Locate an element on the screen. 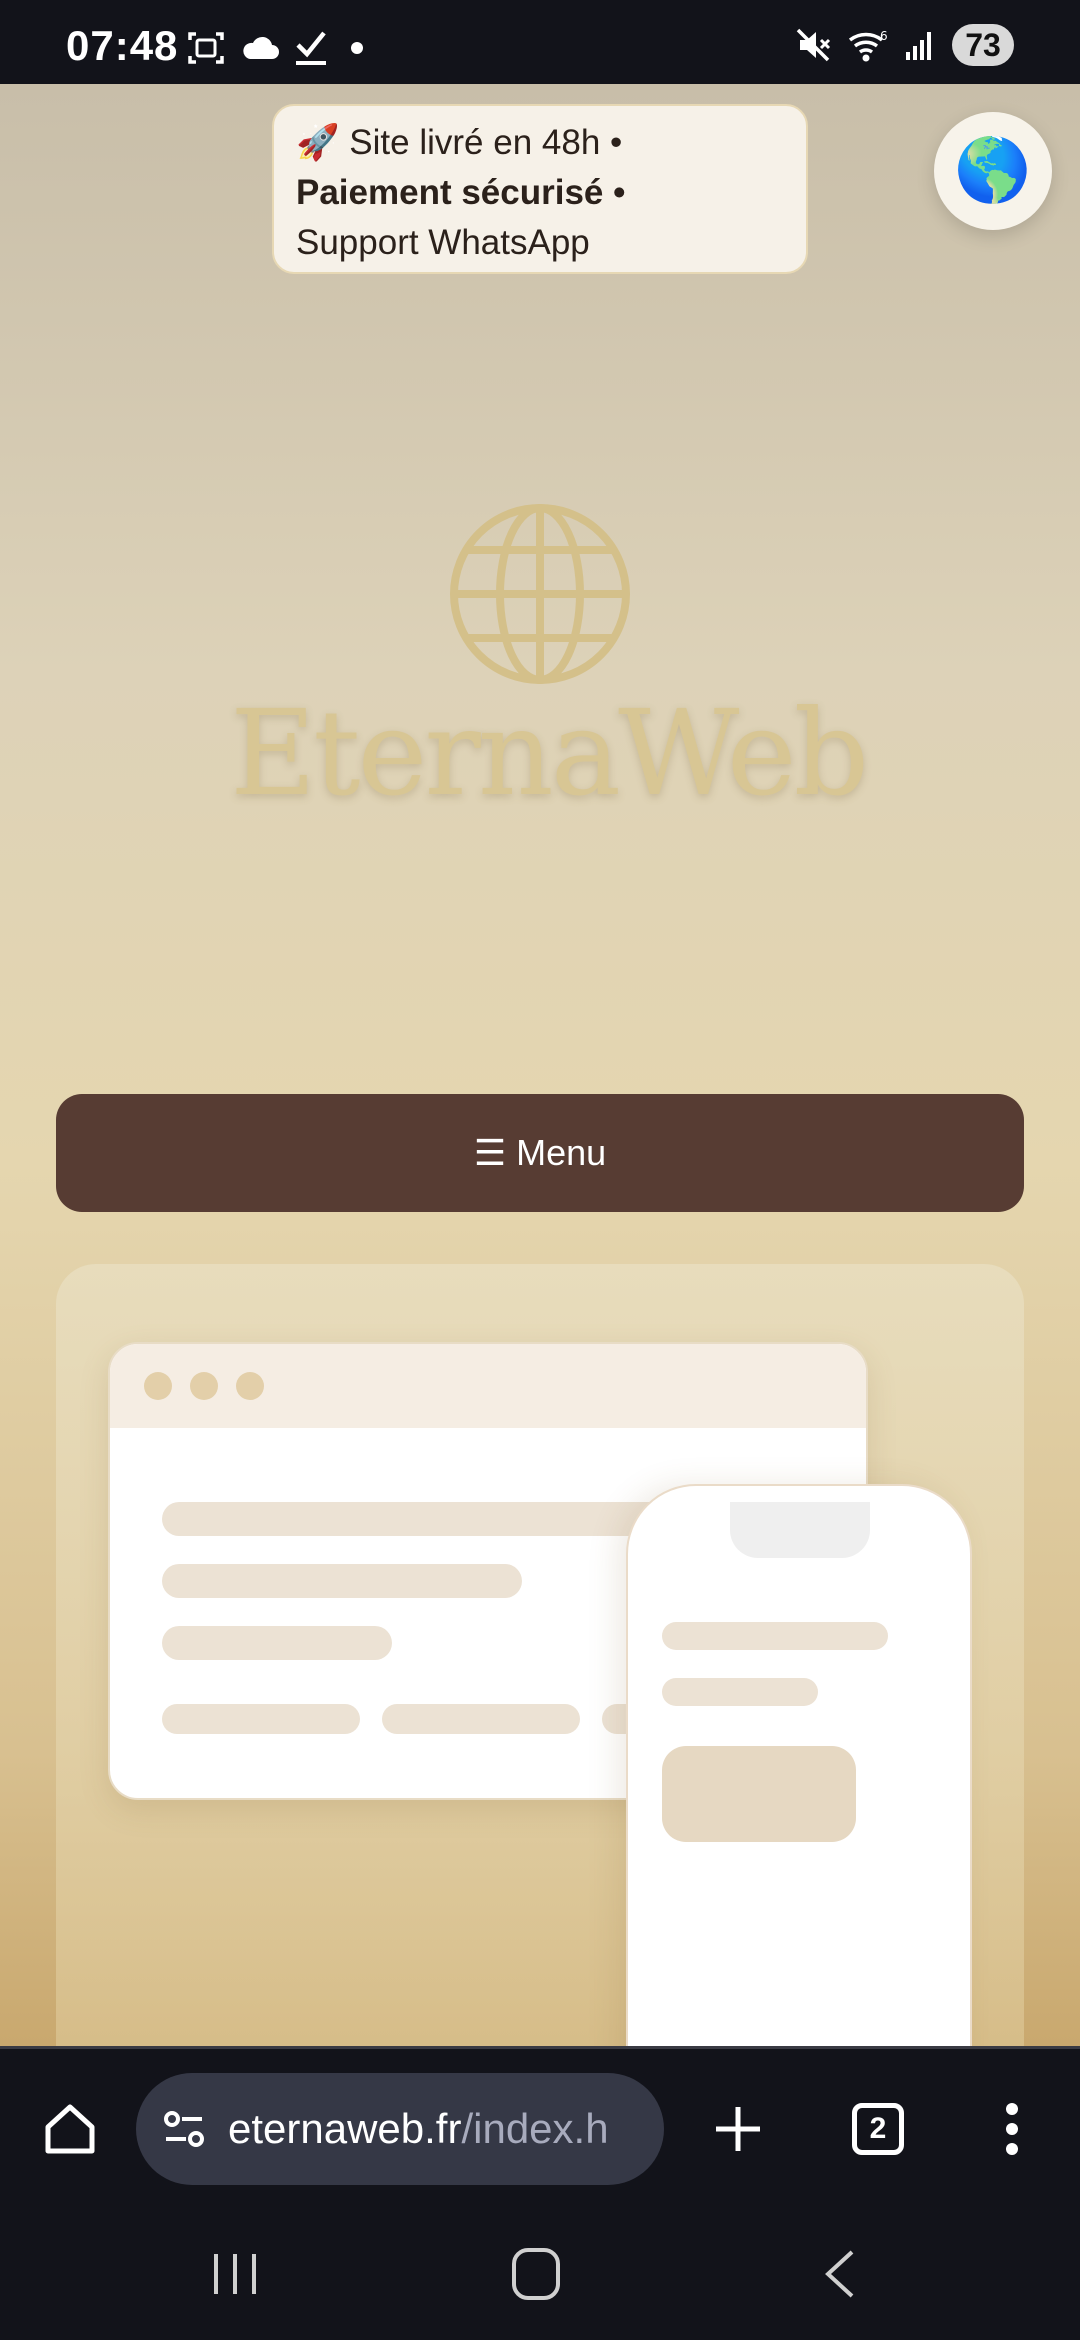 The height and width of the screenshot is (2340, 1080). url-text: eternaweb.fr/index.h is located at coordinates (418, 2129).